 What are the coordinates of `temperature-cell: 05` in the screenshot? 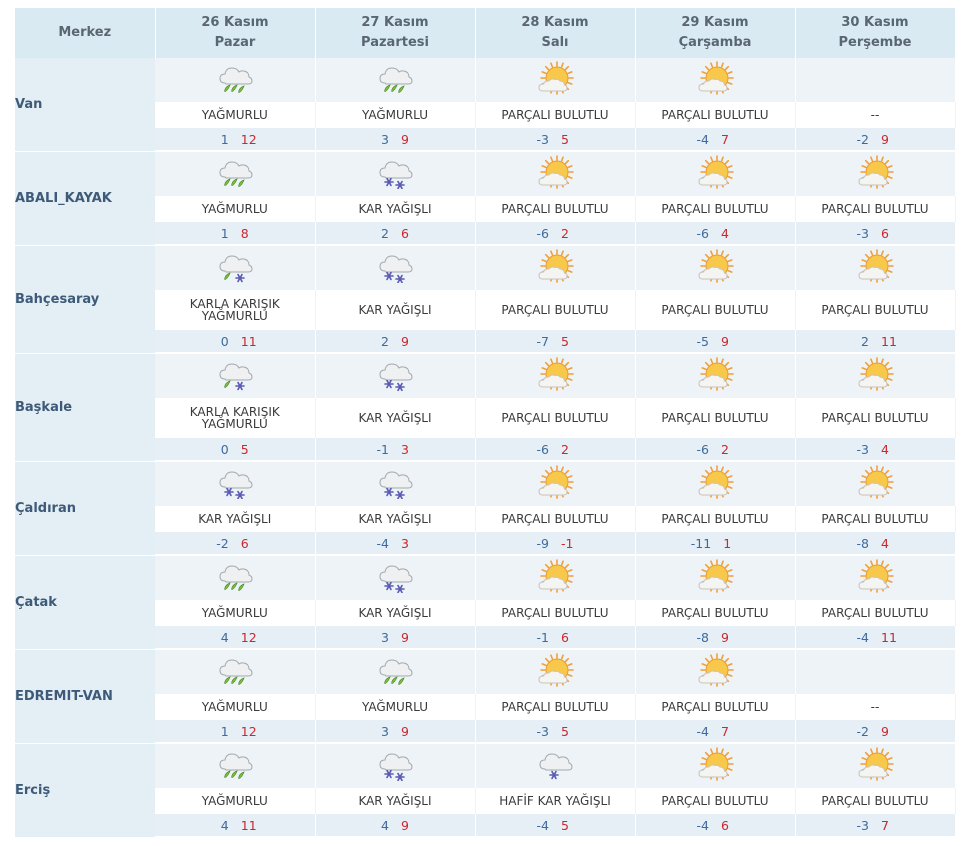 It's located at (235, 450).